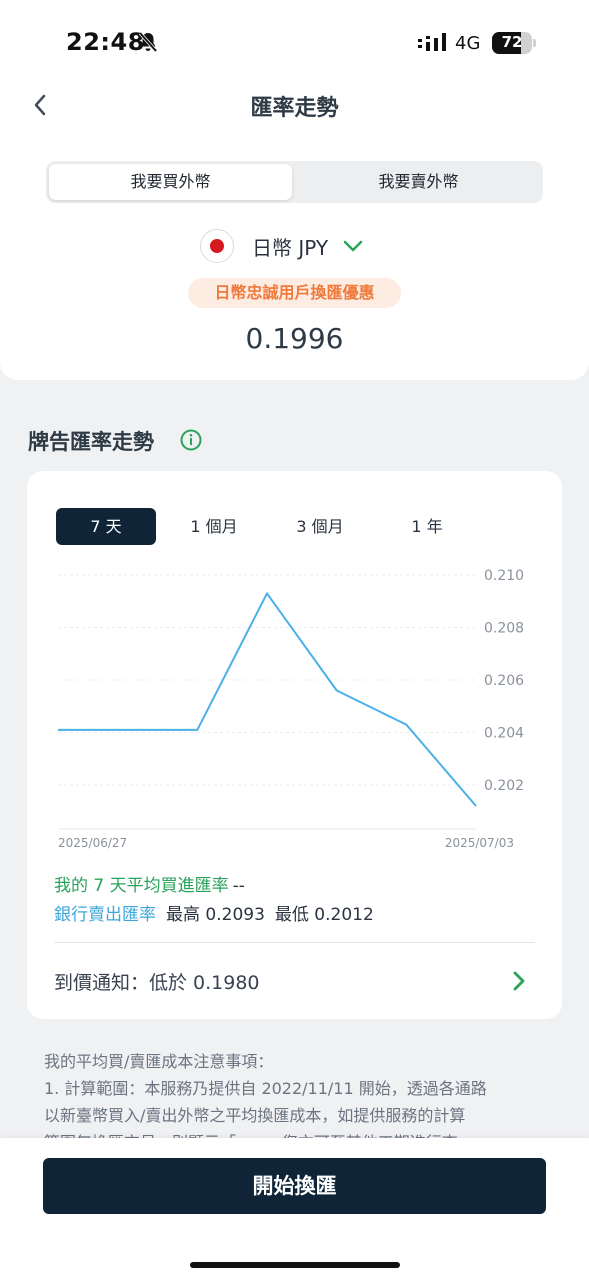 The image size is (589, 1280). What do you see at coordinates (106, 526) in the screenshot?
I see `range-tab-7d: 7 天` at bounding box center [106, 526].